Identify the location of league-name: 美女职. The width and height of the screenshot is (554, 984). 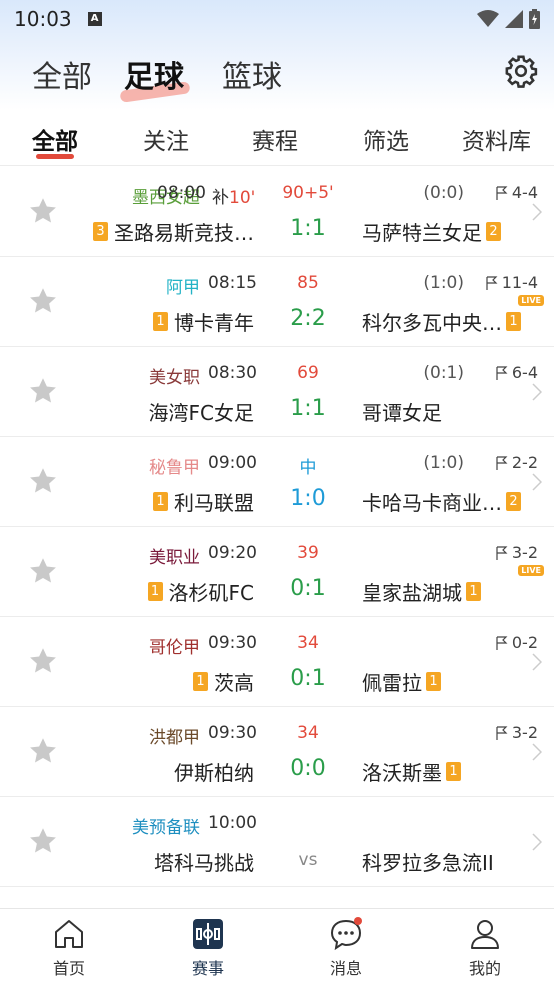
(174, 378).